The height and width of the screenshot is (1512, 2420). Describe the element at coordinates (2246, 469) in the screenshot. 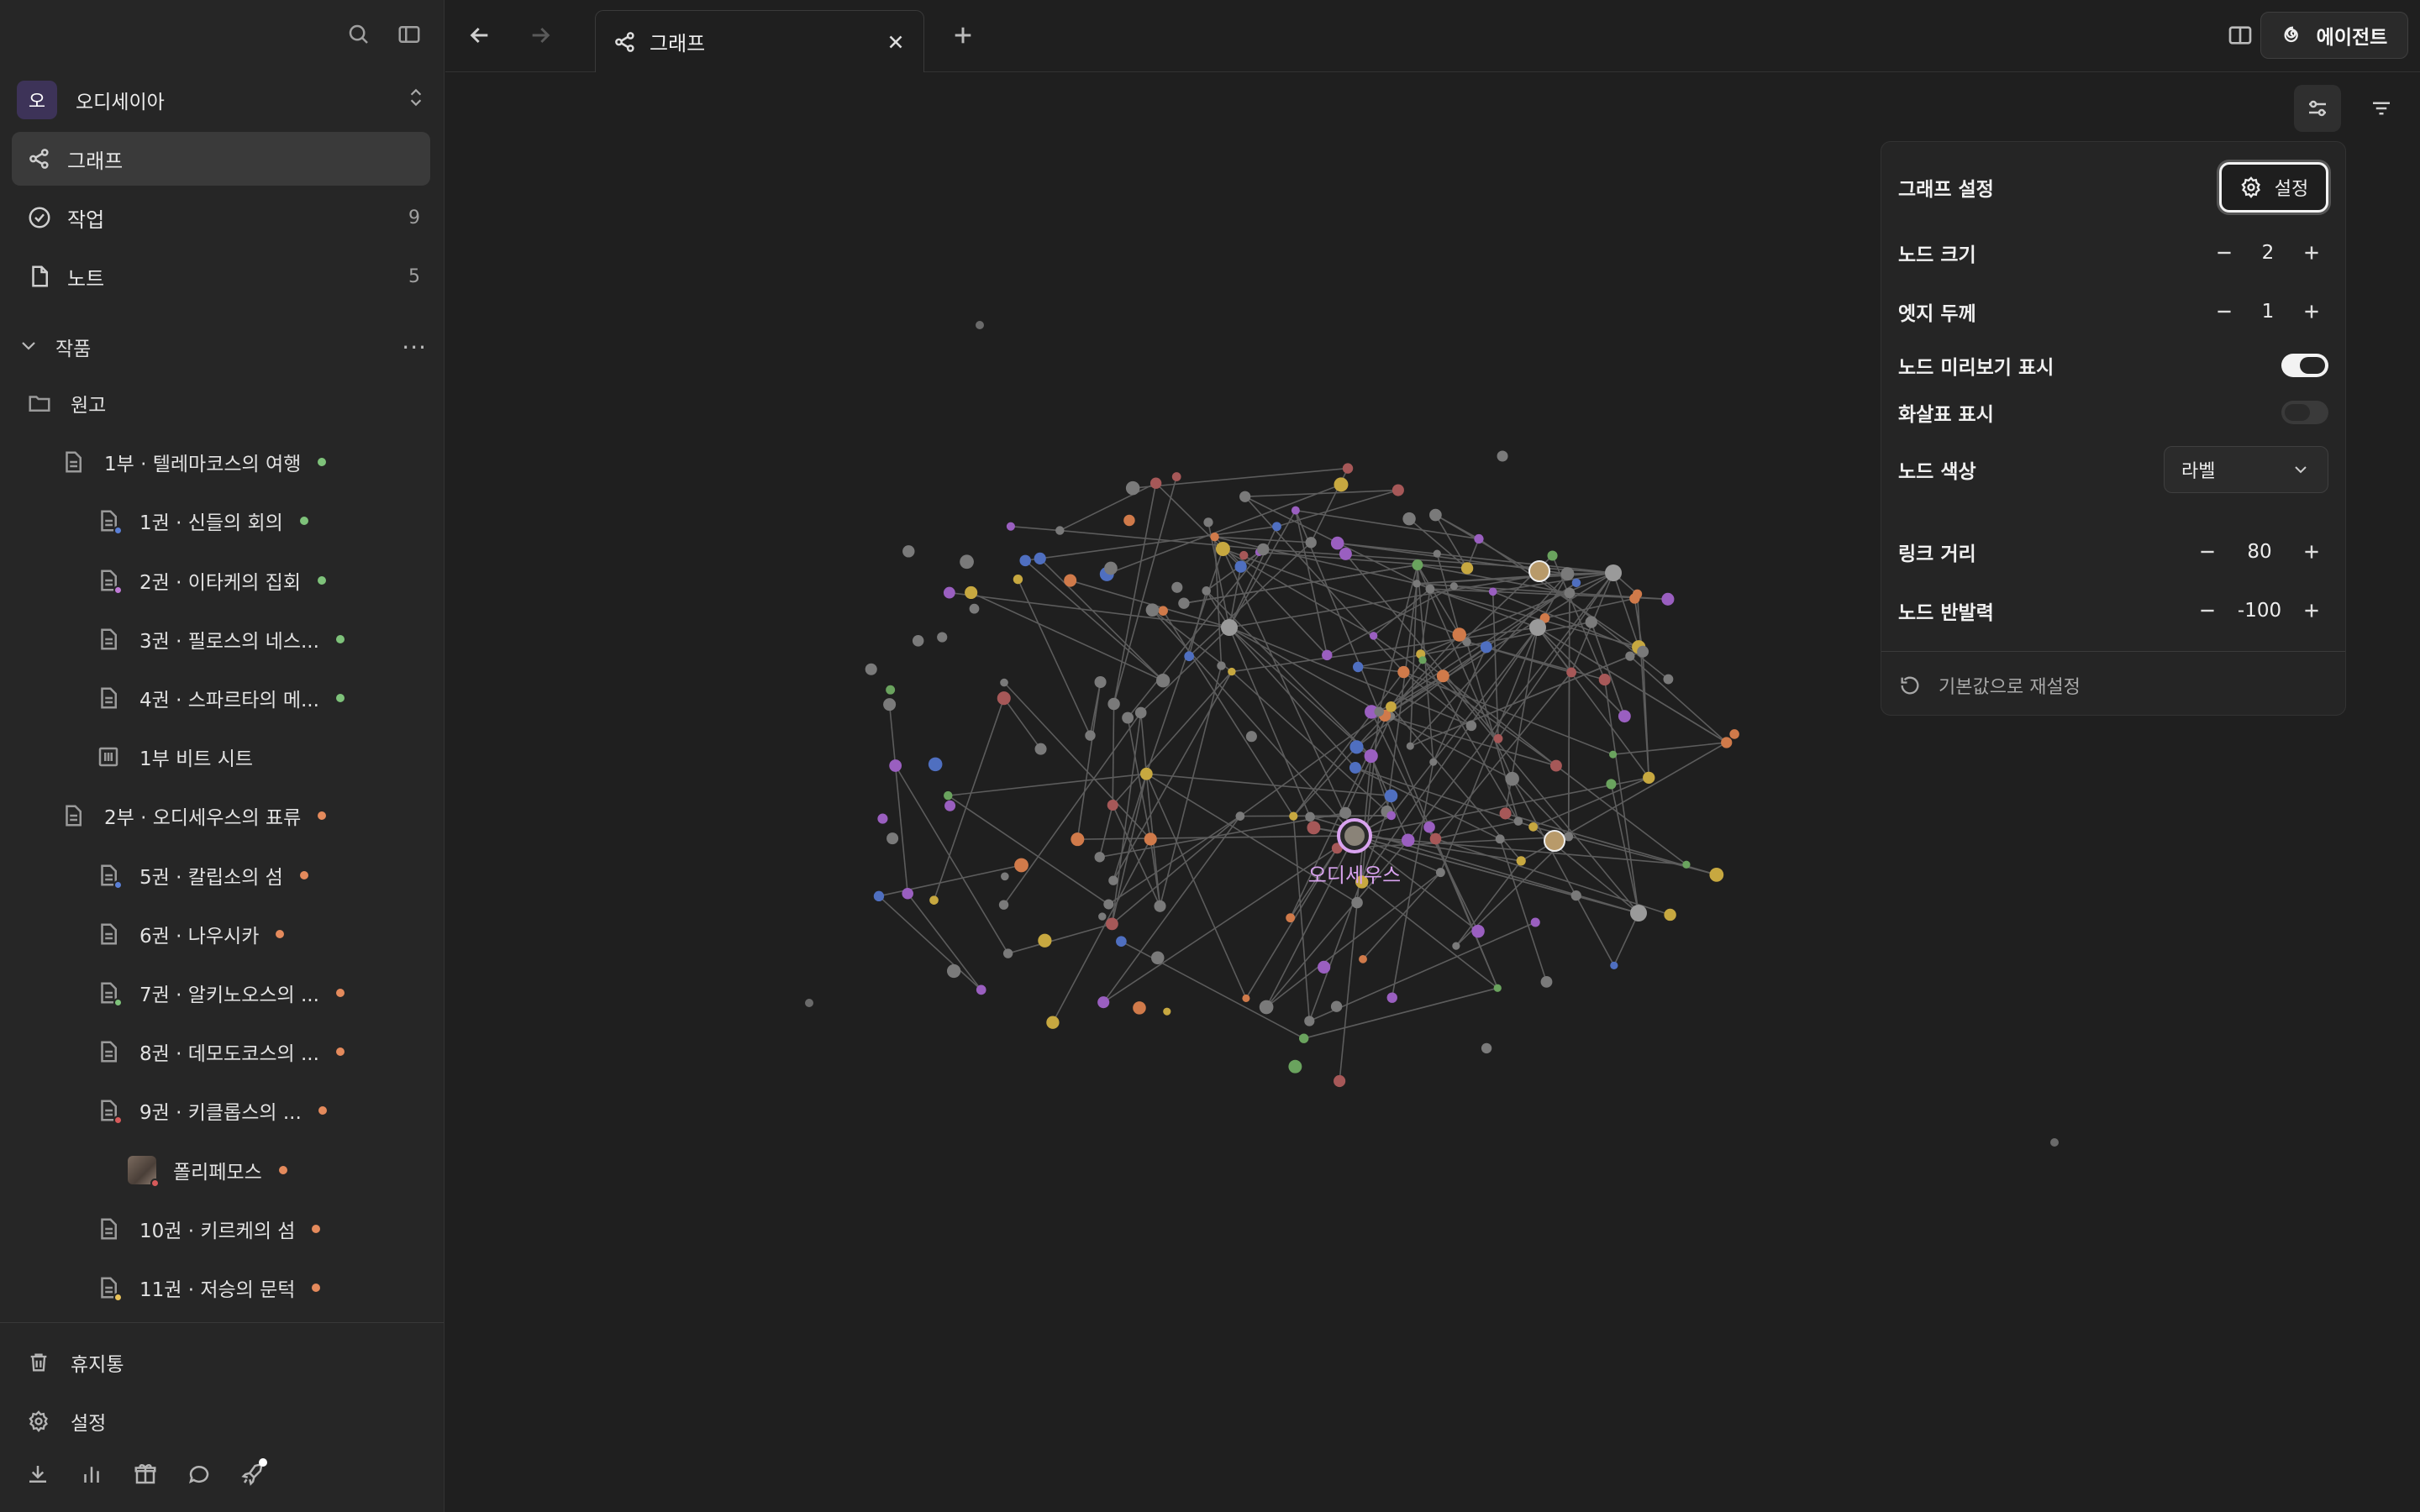

I see `node-color-select: 라벨` at that location.